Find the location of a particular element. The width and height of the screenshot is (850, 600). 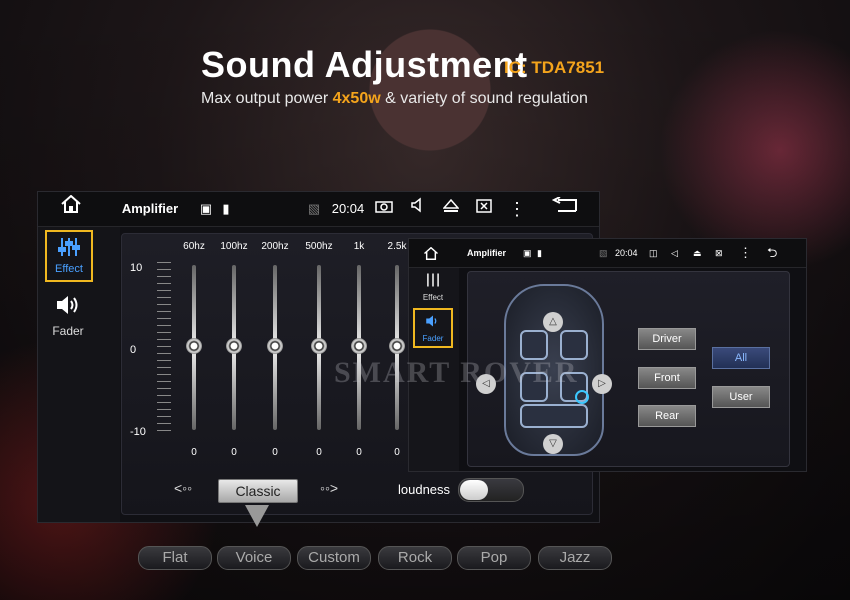

volume-icon is located at coordinates (418, 209).